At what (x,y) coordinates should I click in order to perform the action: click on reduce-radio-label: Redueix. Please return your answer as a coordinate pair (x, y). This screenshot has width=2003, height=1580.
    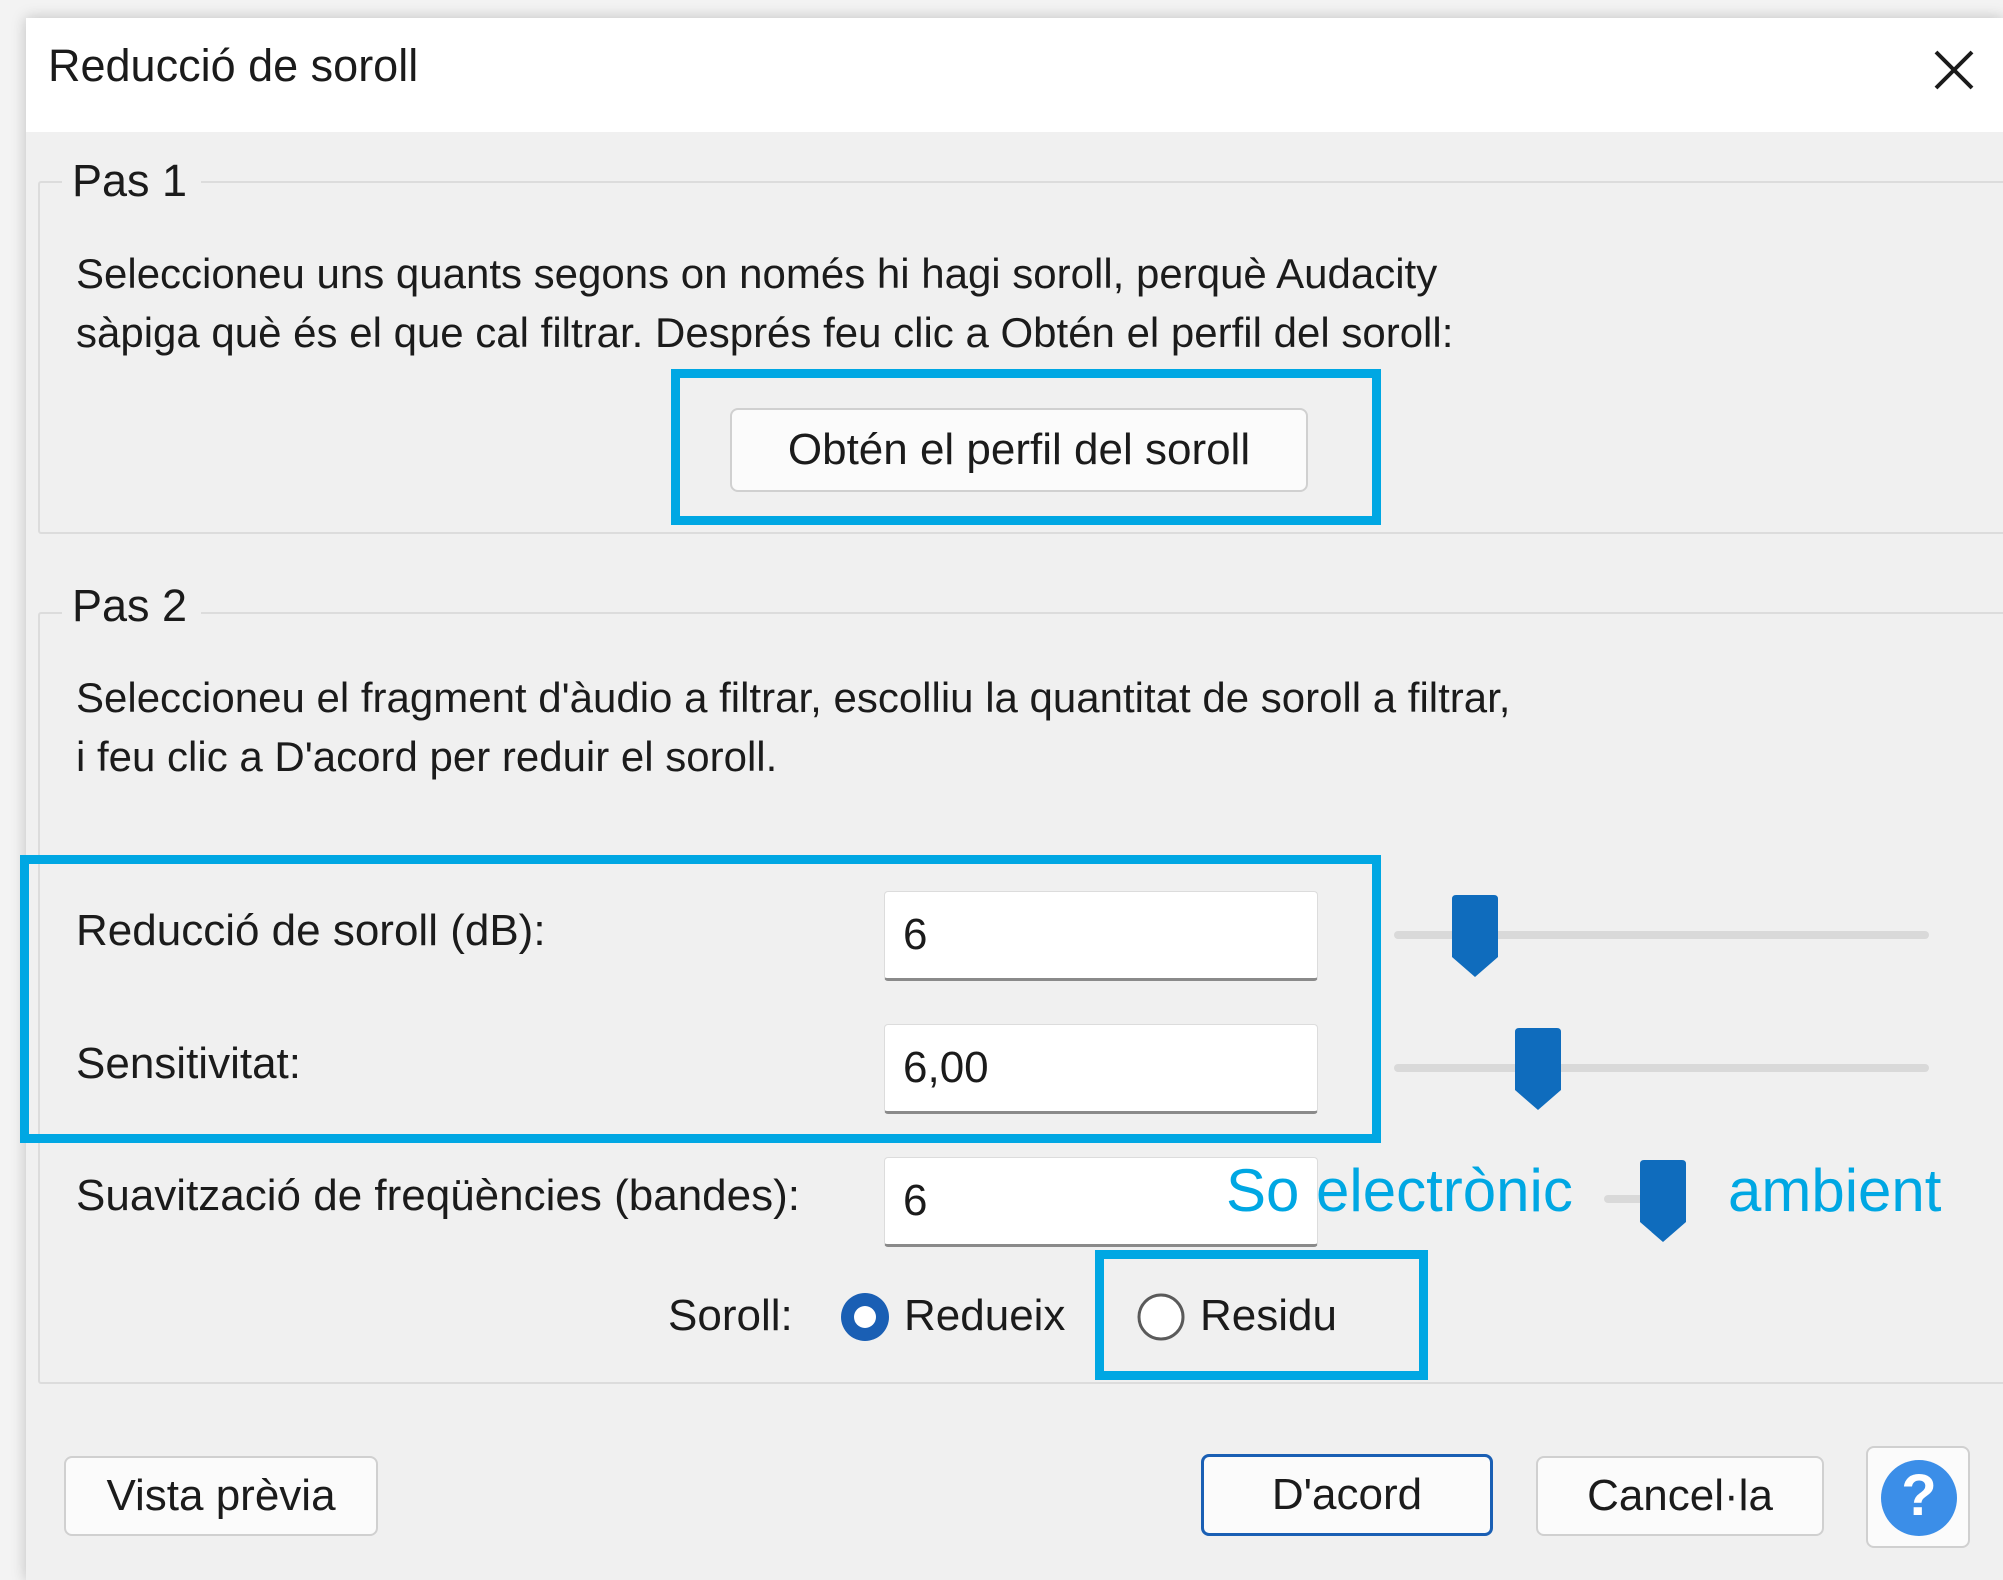
    Looking at the image, I should click on (984, 1316).